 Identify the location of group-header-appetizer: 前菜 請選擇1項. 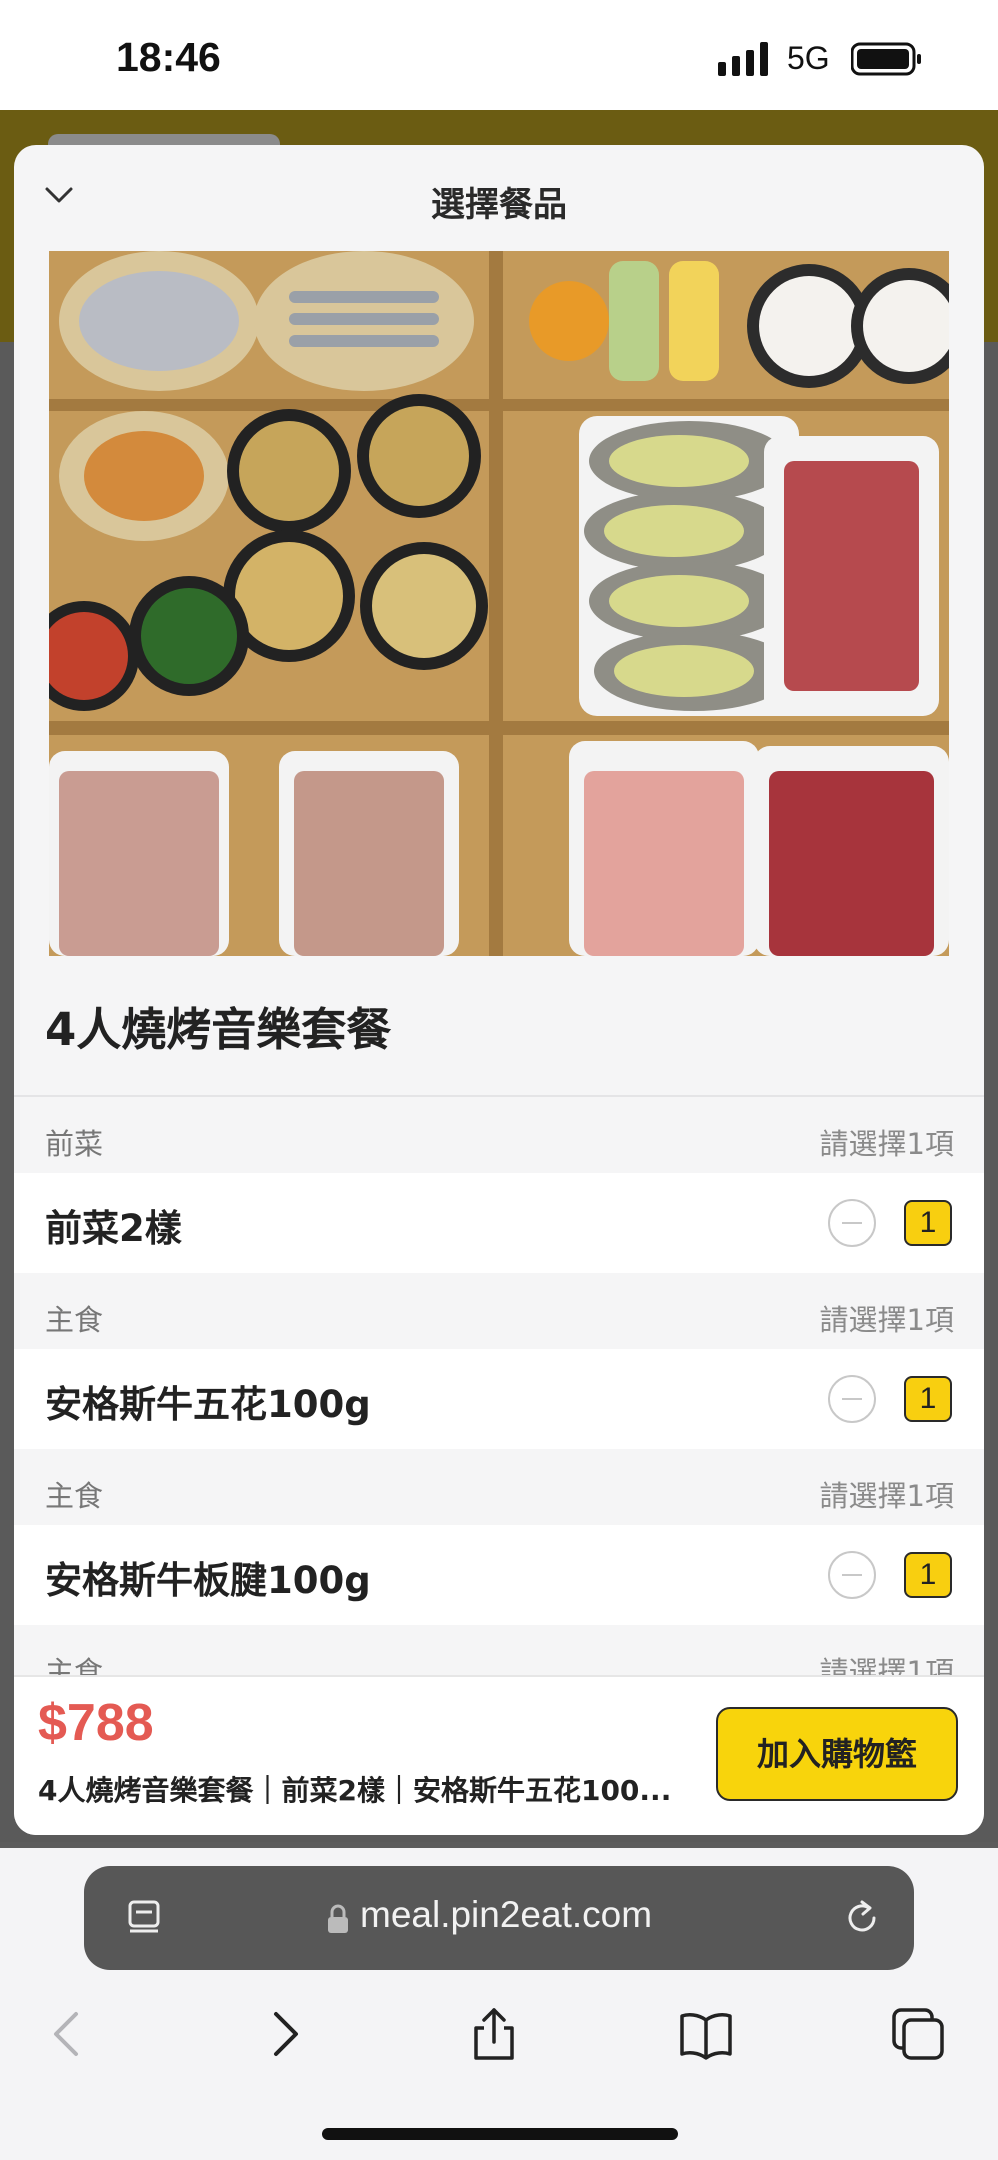
(499, 1135).